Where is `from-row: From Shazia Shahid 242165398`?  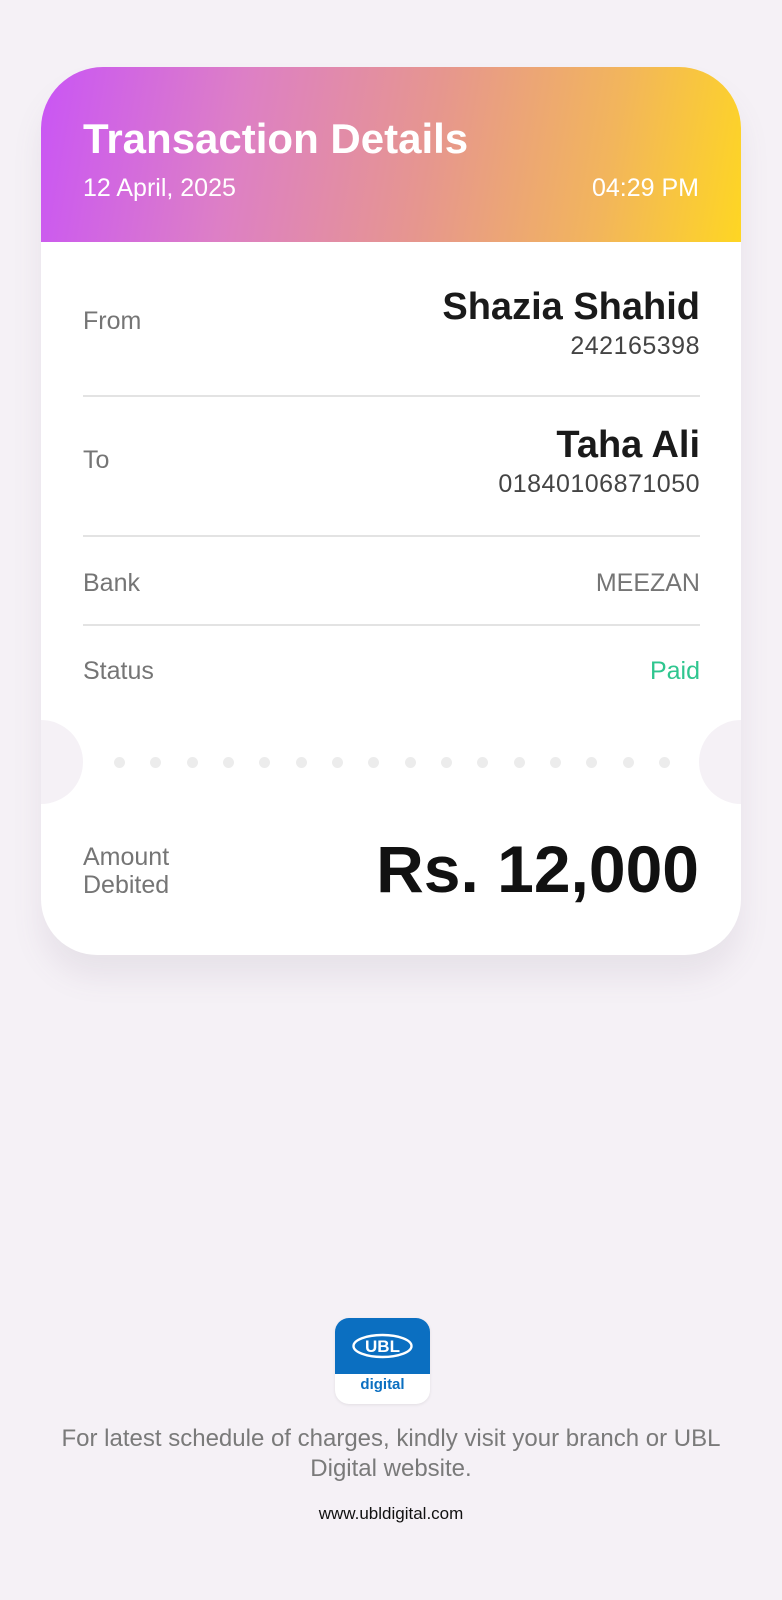
from-row: From Shazia Shahid 242165398 is located at coordinates (391, 324).